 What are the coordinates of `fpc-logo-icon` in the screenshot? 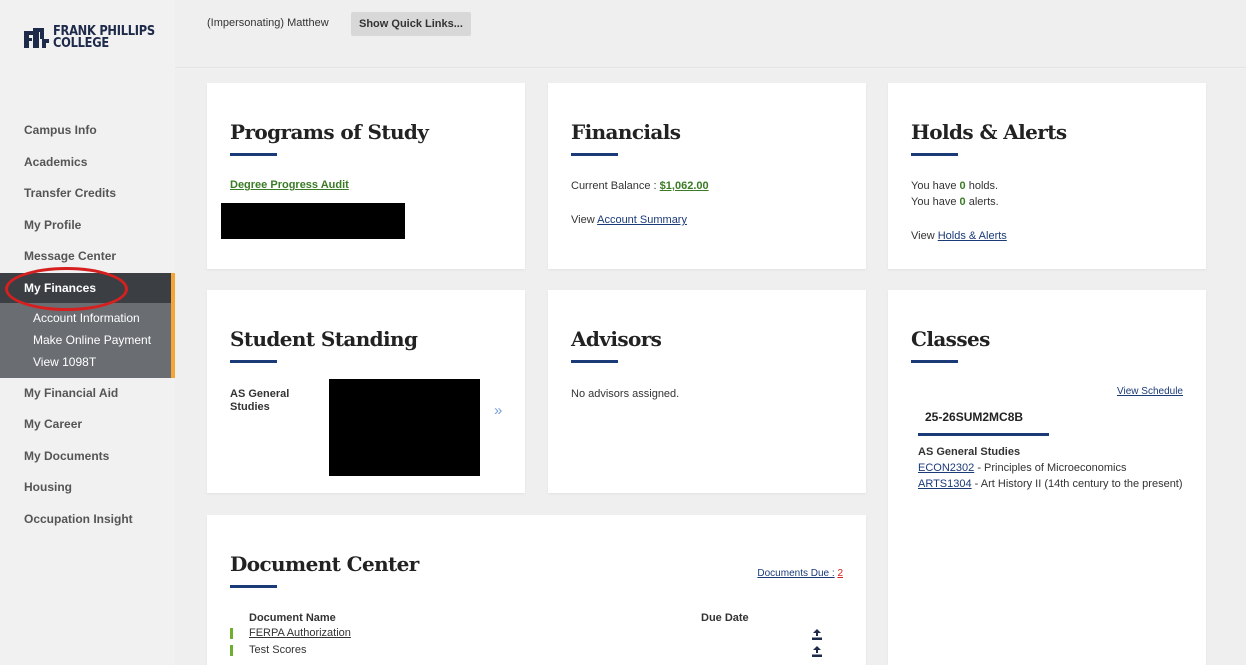 It's located at (36, 38).